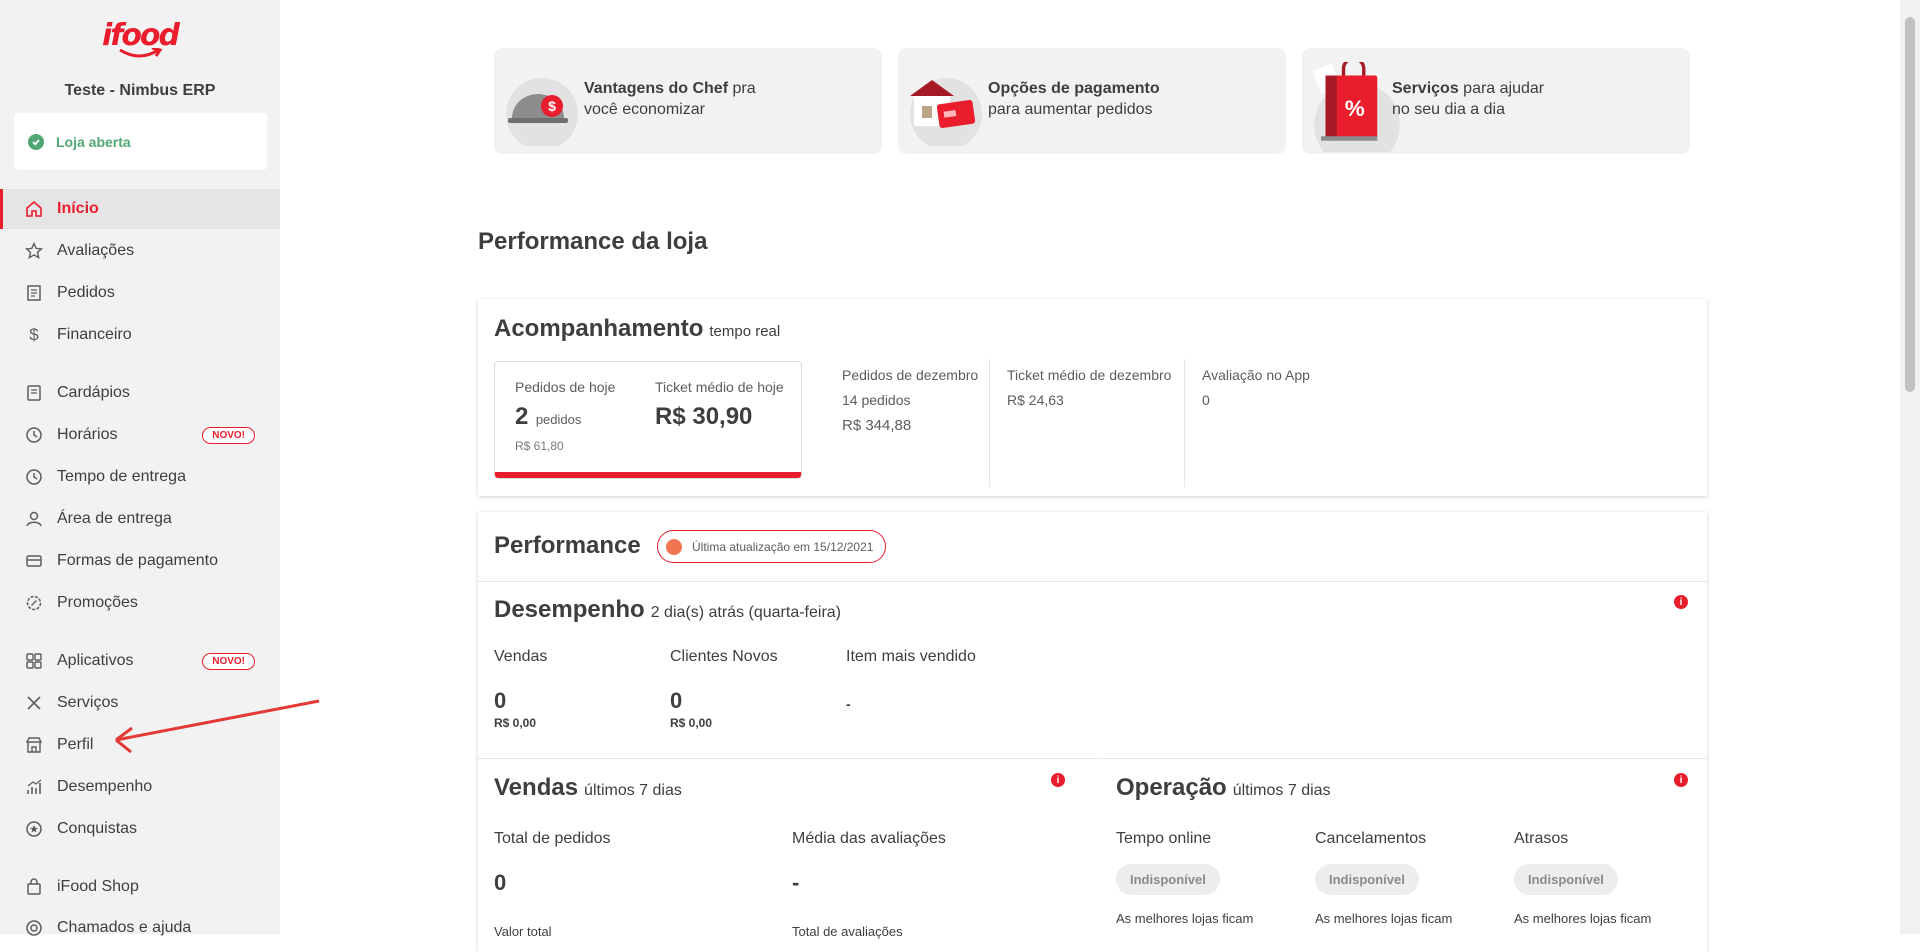  Describe the element at coordinates (674, 546) in the screenshot. I see `status-dot-icon` at that location.